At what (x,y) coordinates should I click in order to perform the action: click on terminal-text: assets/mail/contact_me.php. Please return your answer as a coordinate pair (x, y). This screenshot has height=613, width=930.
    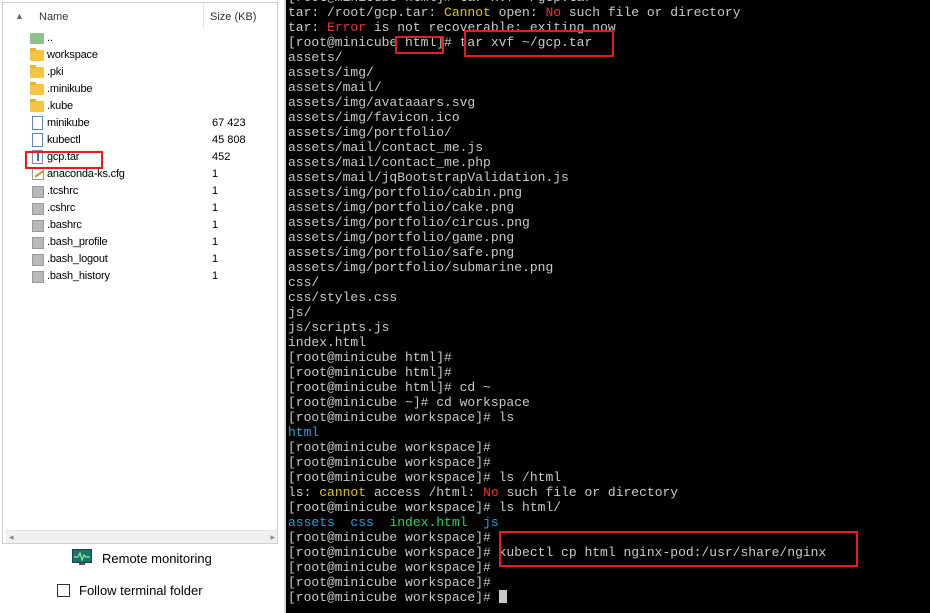
    Looking at the image, I should click on (389, 162).